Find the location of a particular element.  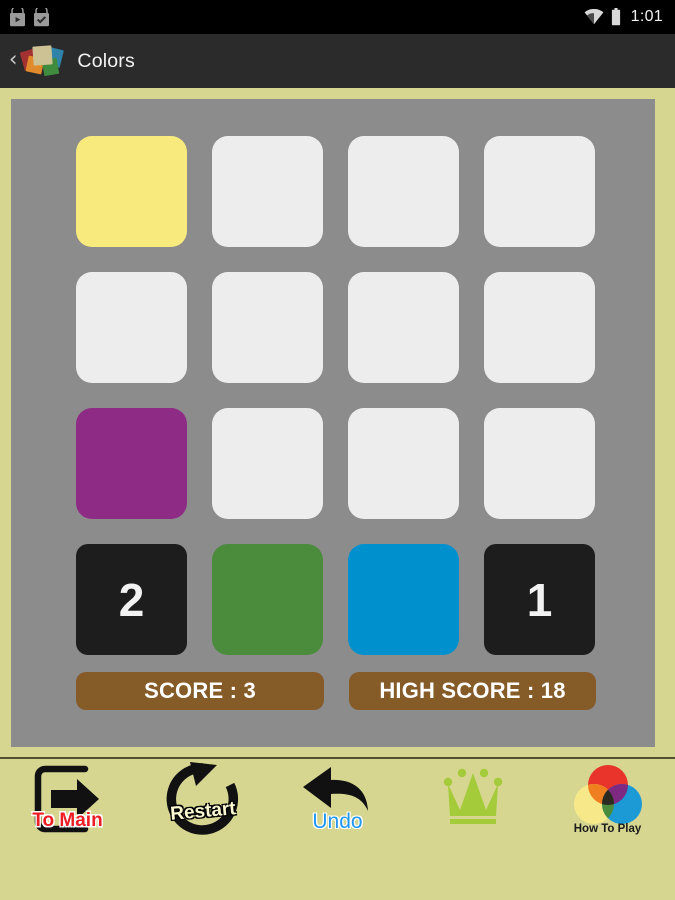

crown-icon is located at coordinates (472, 796).